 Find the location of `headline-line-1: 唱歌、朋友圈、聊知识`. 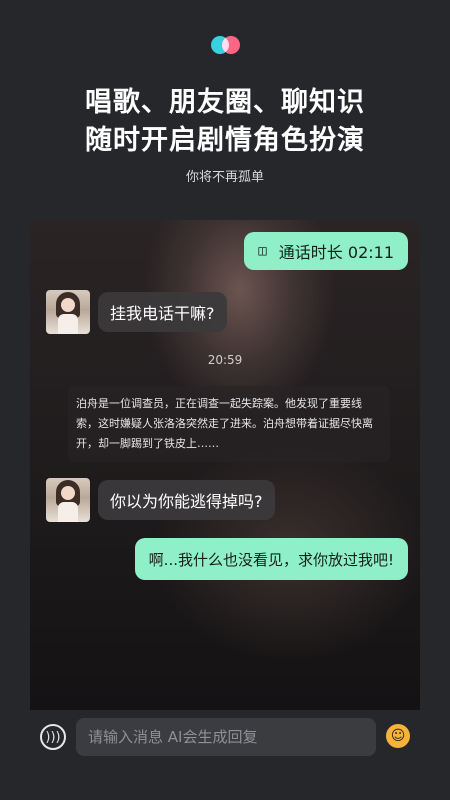

headline-line-1: 唱歌、朋友圈、聊知识 is located at coordinates (225, 102).